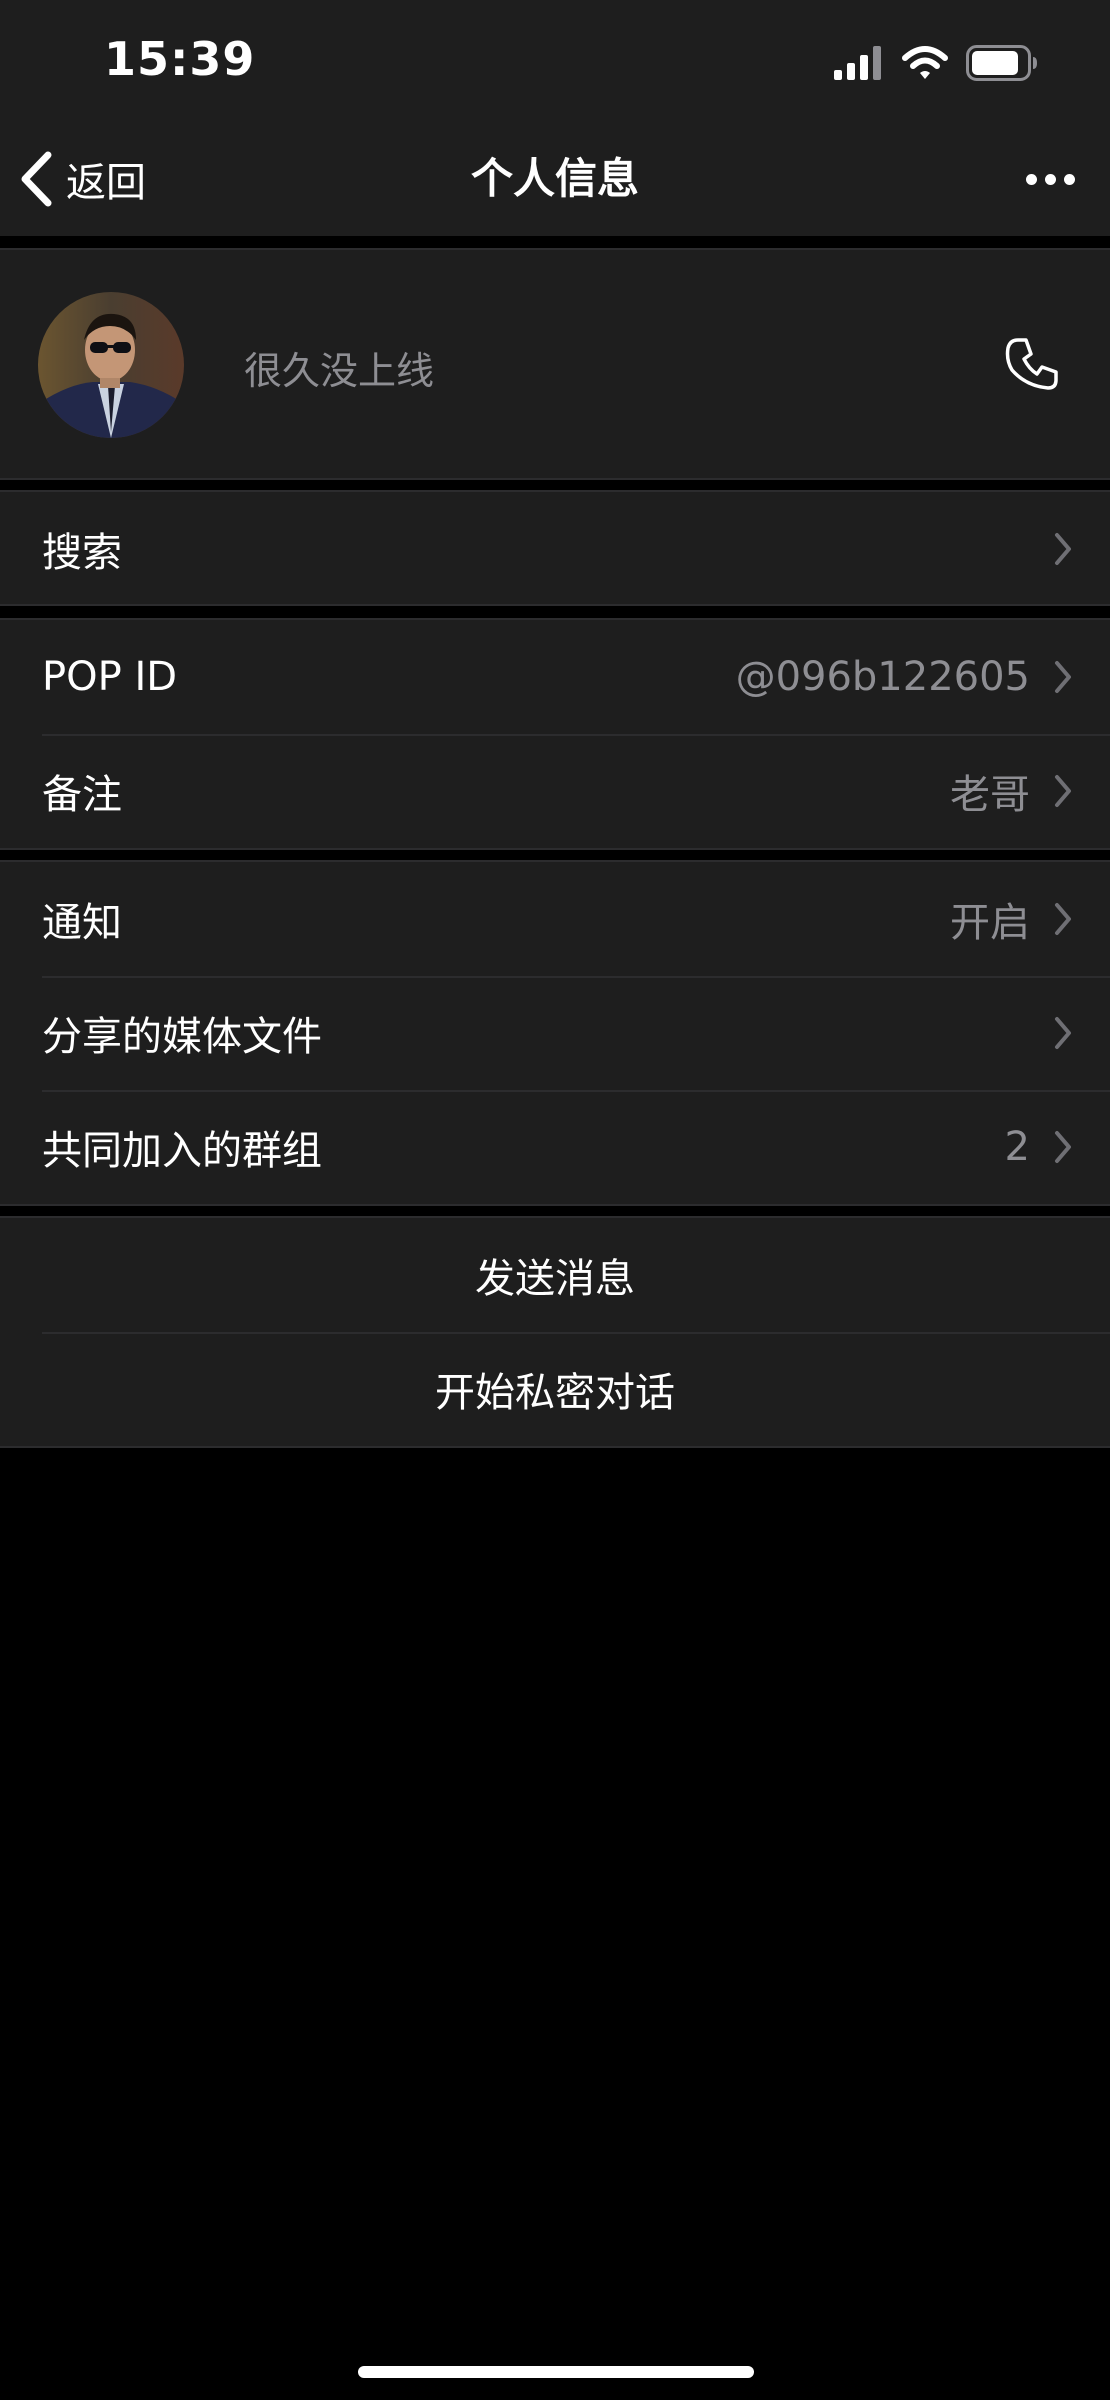  I want to click on pop-id-row: POP ID @096b122605, so click(555, 677).